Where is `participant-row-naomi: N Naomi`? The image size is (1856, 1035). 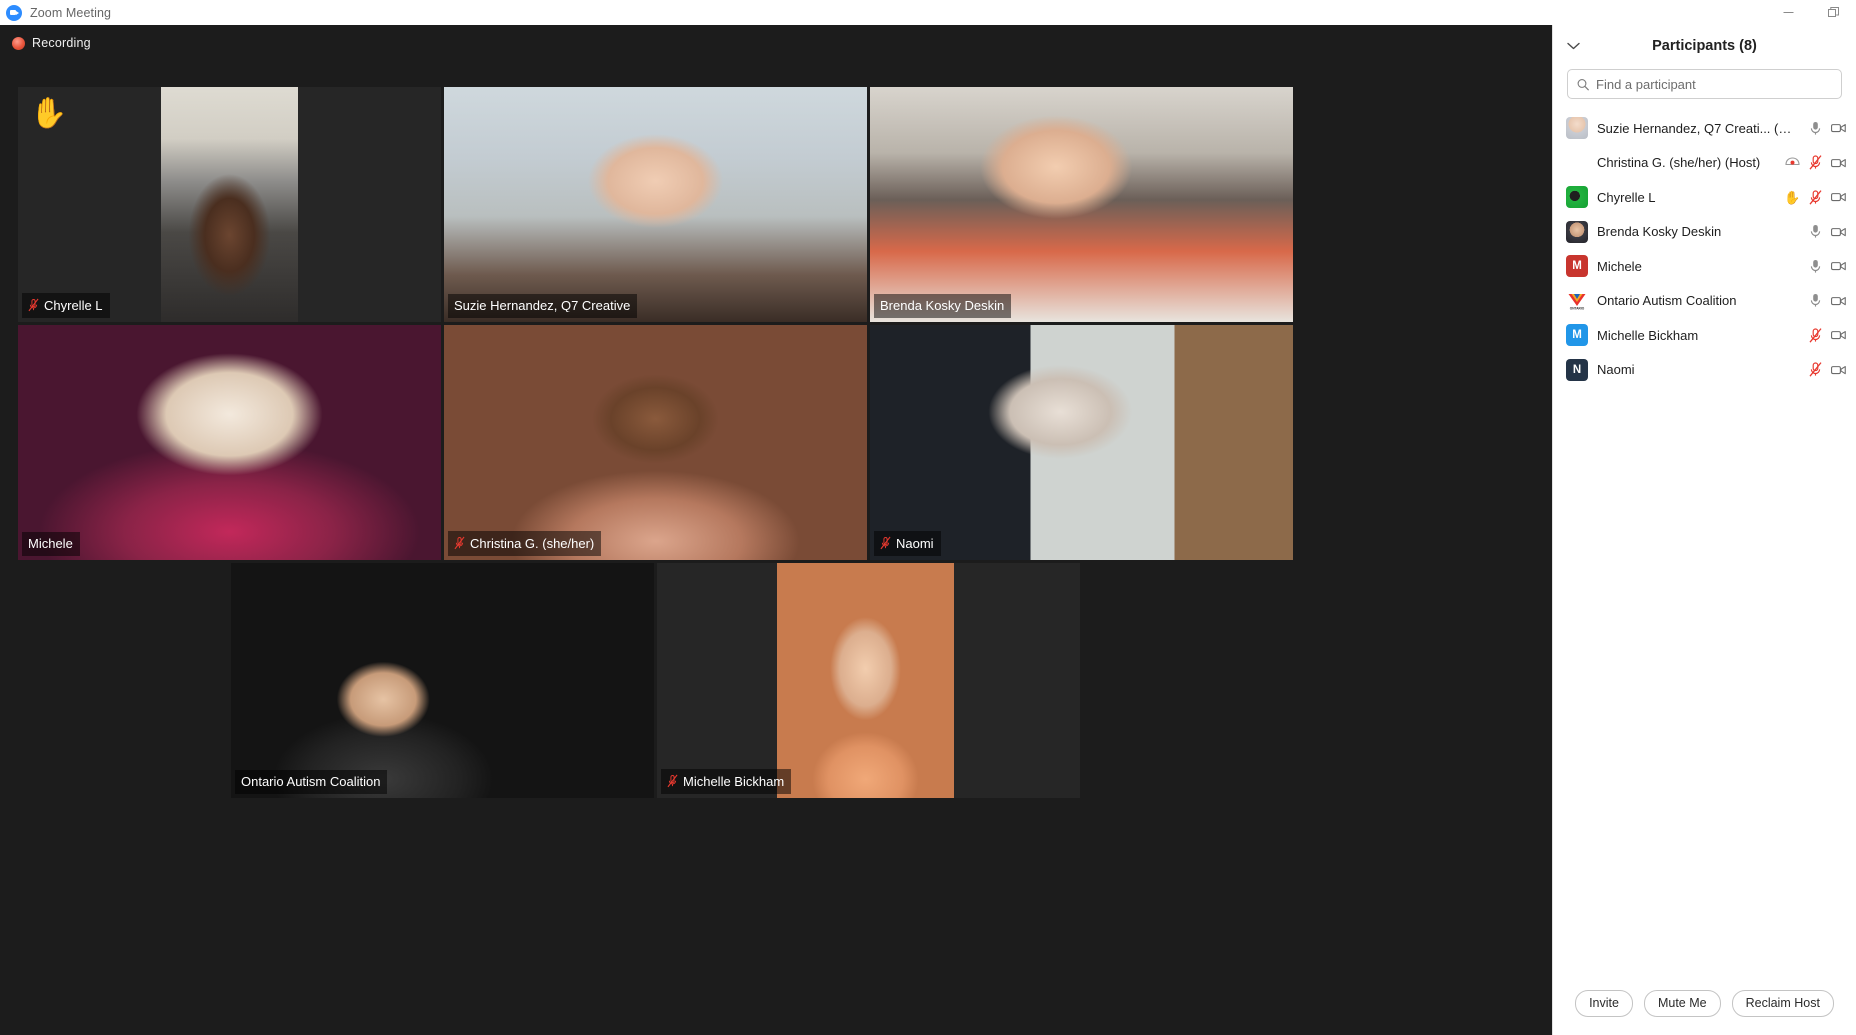
participant-row-naomi: N Naomi is located at coordinates (1704, 370).